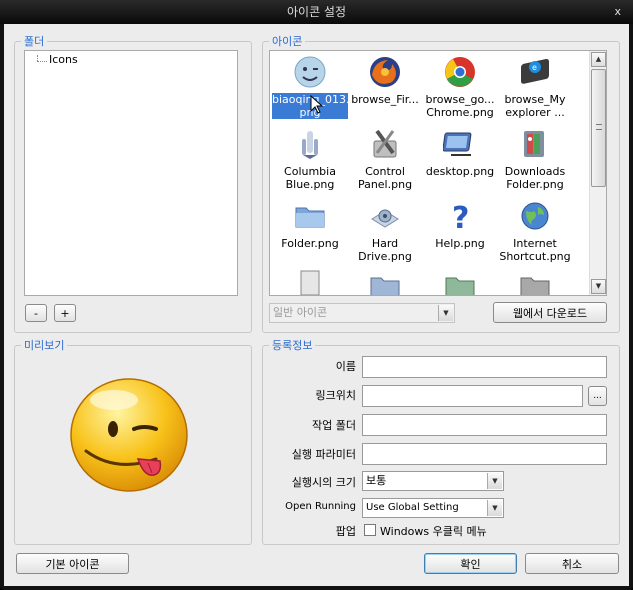 Image resolution: width=633 pixels, height=590 pixels. What do you see at coordinates (310, 72) in the screenshot?
I see `smiley-face-icon` at bounding box center [310, 72].